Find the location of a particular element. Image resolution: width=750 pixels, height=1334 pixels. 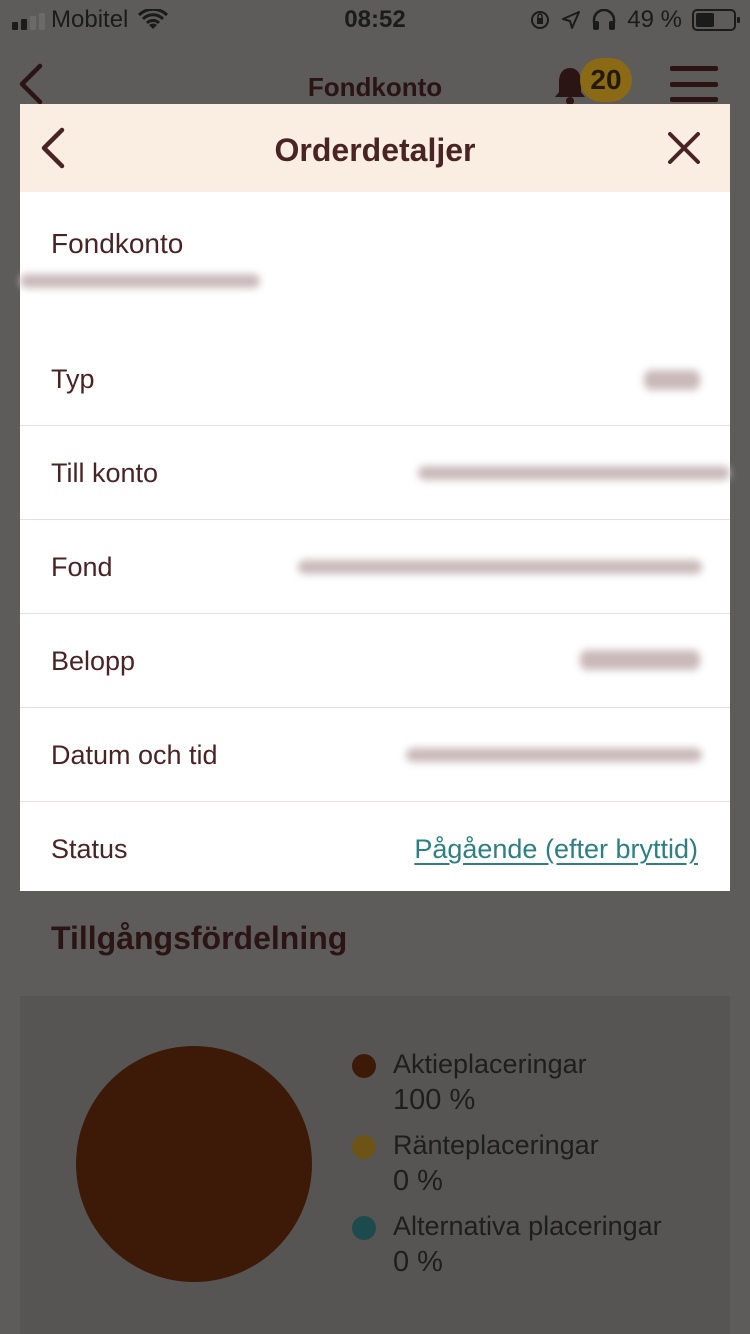

notification-badge: 20 is located at coordinates (606, 80).